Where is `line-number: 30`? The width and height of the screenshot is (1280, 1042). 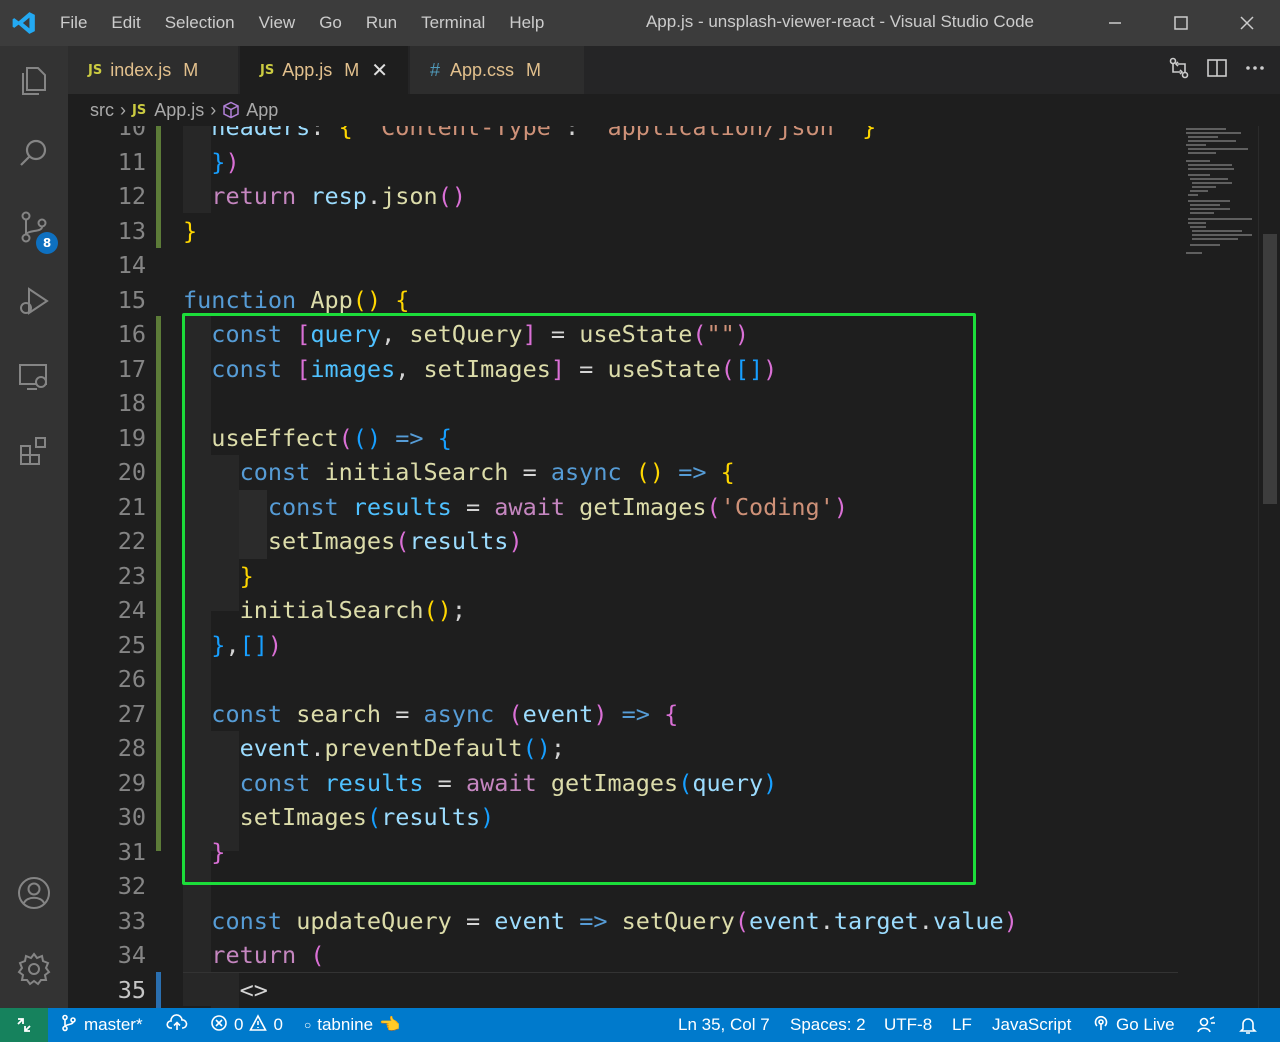 line-number: 30 is located at coordinates (131, 817).